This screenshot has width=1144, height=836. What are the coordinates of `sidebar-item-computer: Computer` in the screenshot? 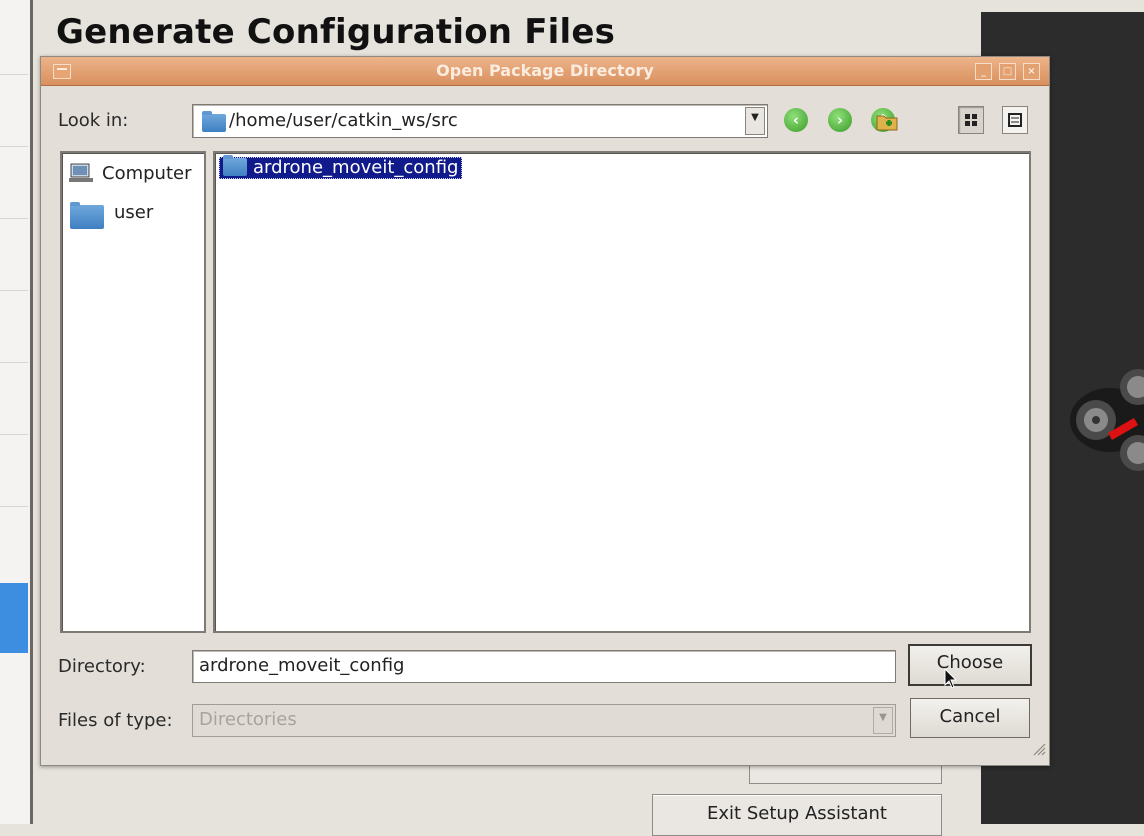 It's located at (146, 173).